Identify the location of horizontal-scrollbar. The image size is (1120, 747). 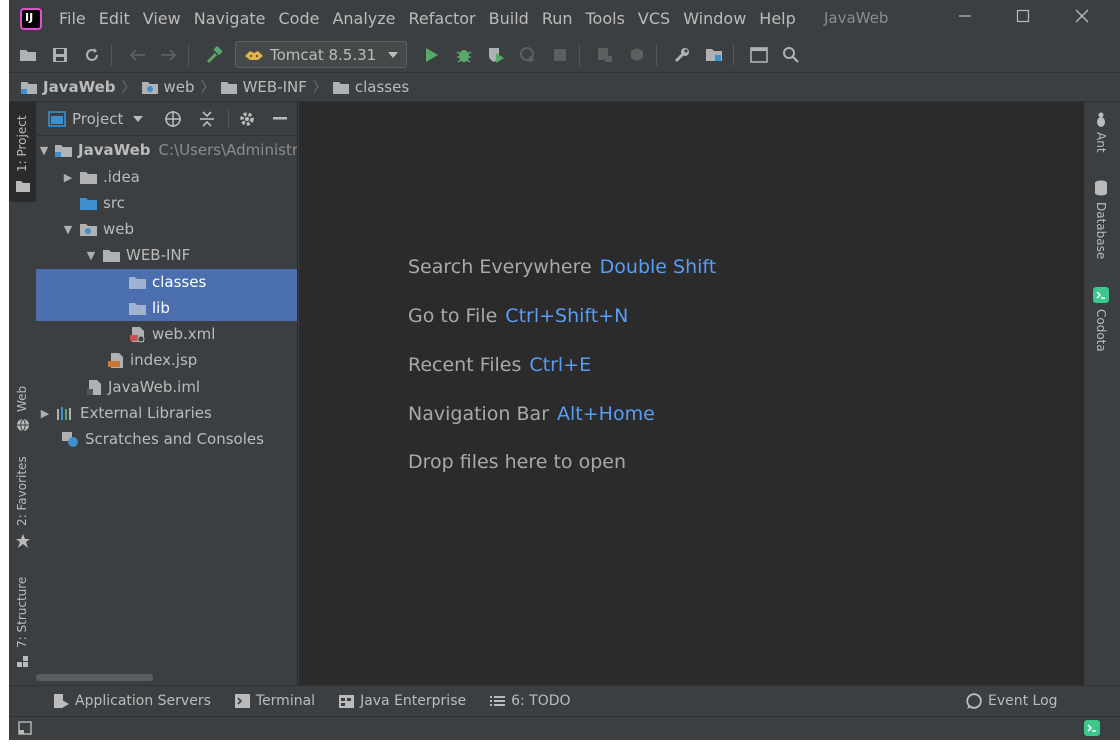
(94, 677).